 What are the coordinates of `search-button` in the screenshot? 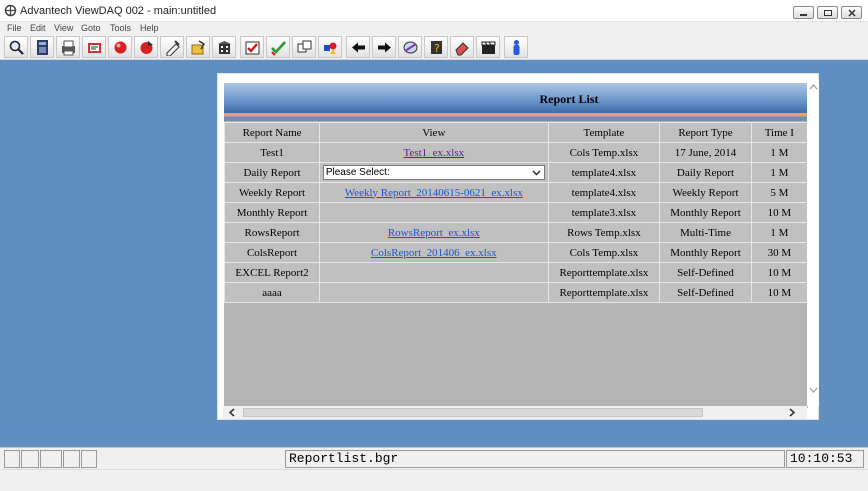 It's located at (16, 47).